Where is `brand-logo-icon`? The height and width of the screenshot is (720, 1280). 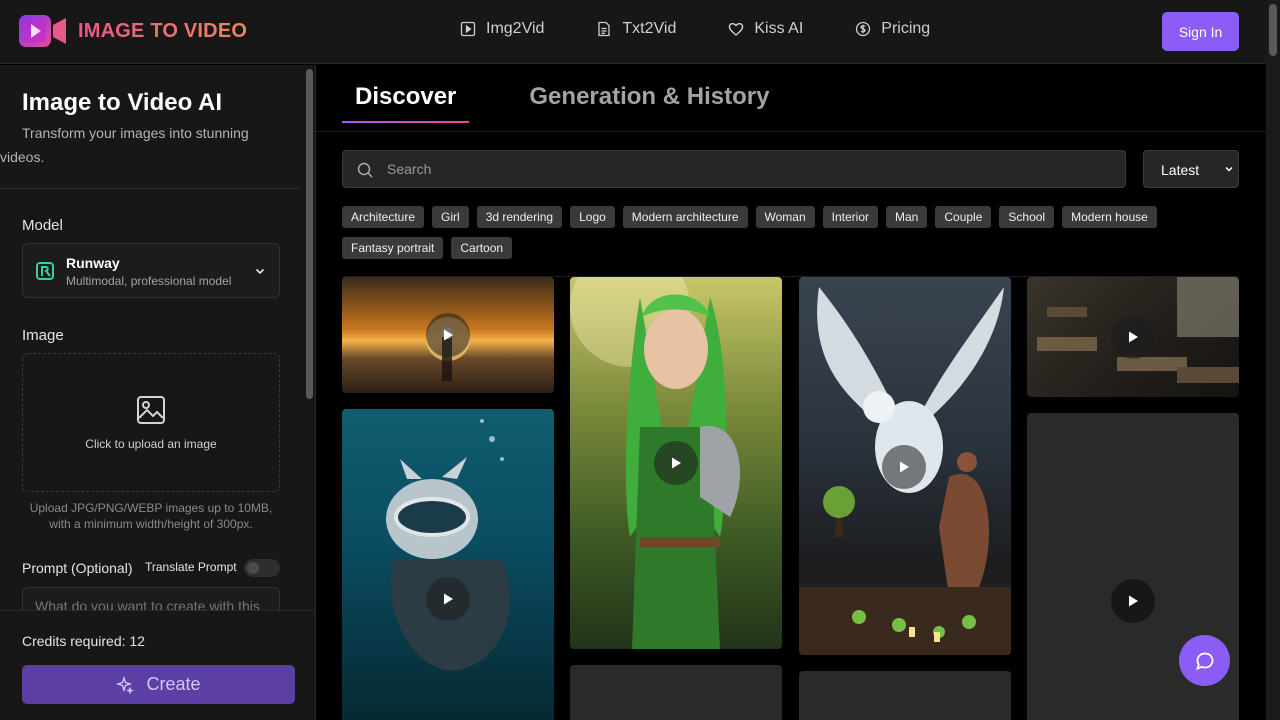 brand-logo-icon is located at coordinates (43, 31).